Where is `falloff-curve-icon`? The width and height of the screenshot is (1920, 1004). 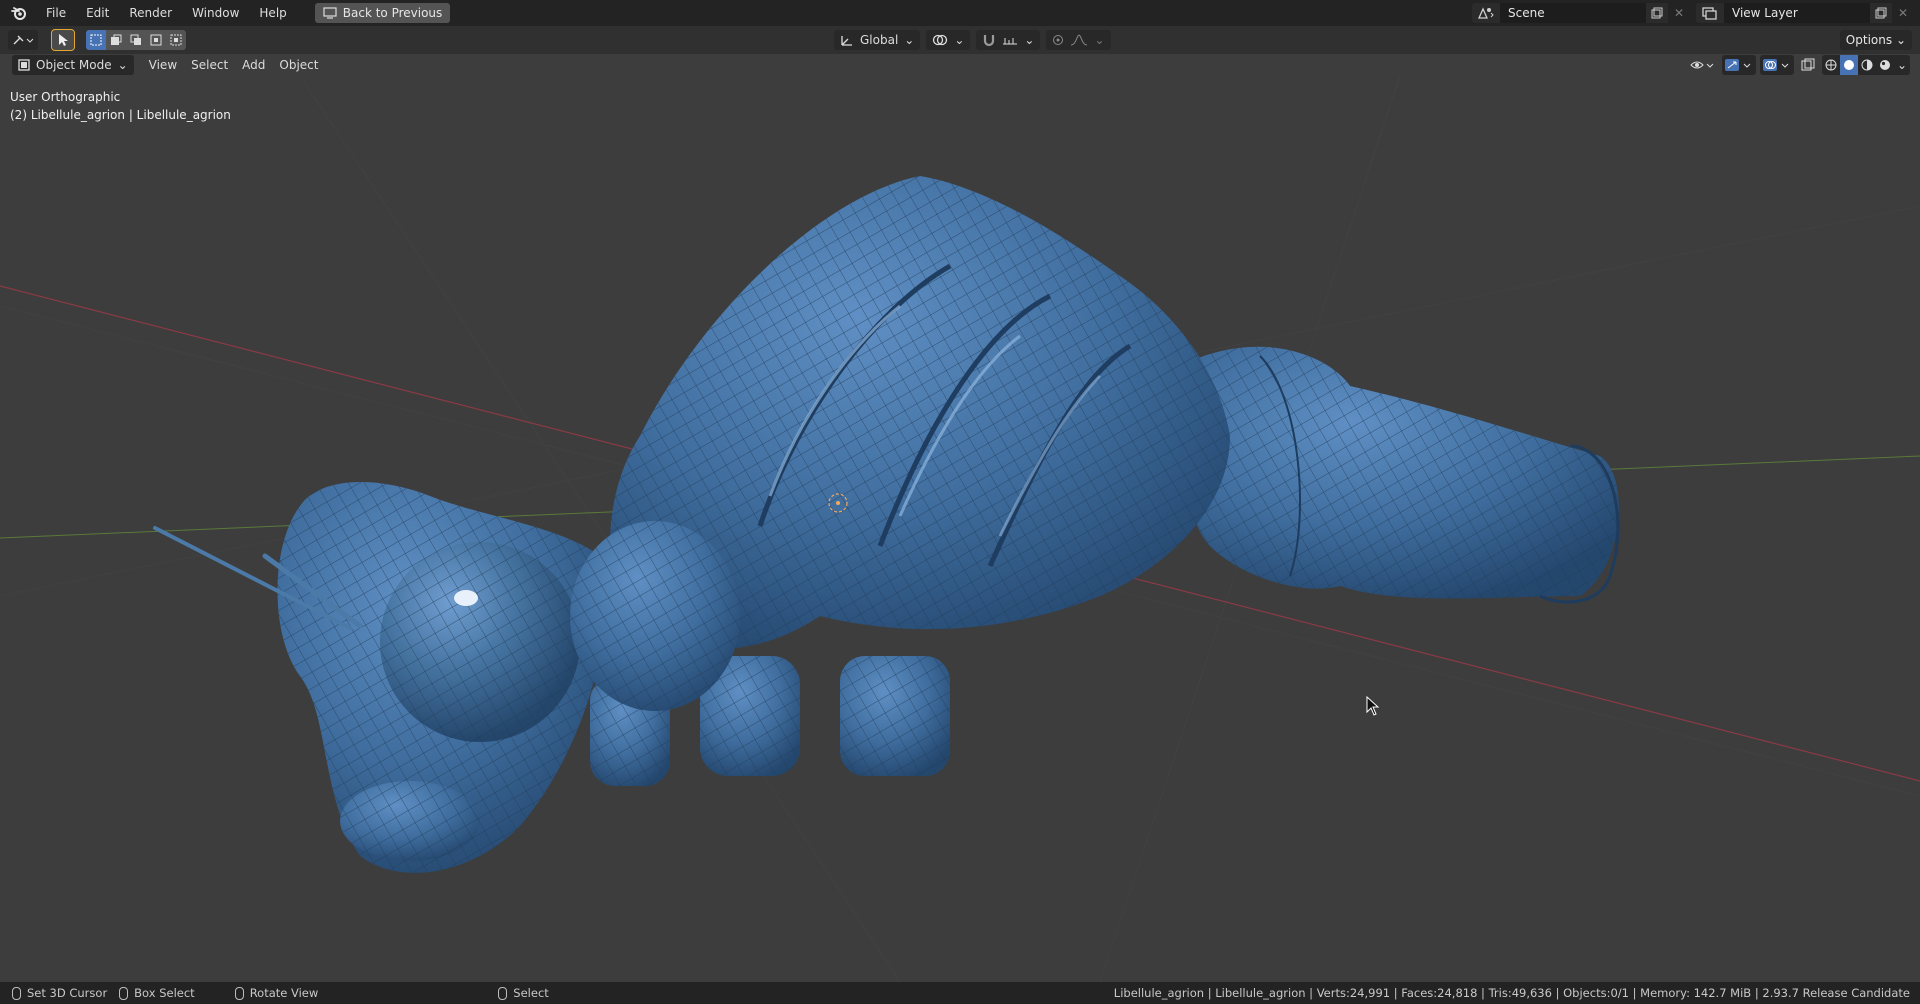
falloff-curve-icon is located at coordinates (1079, 40).